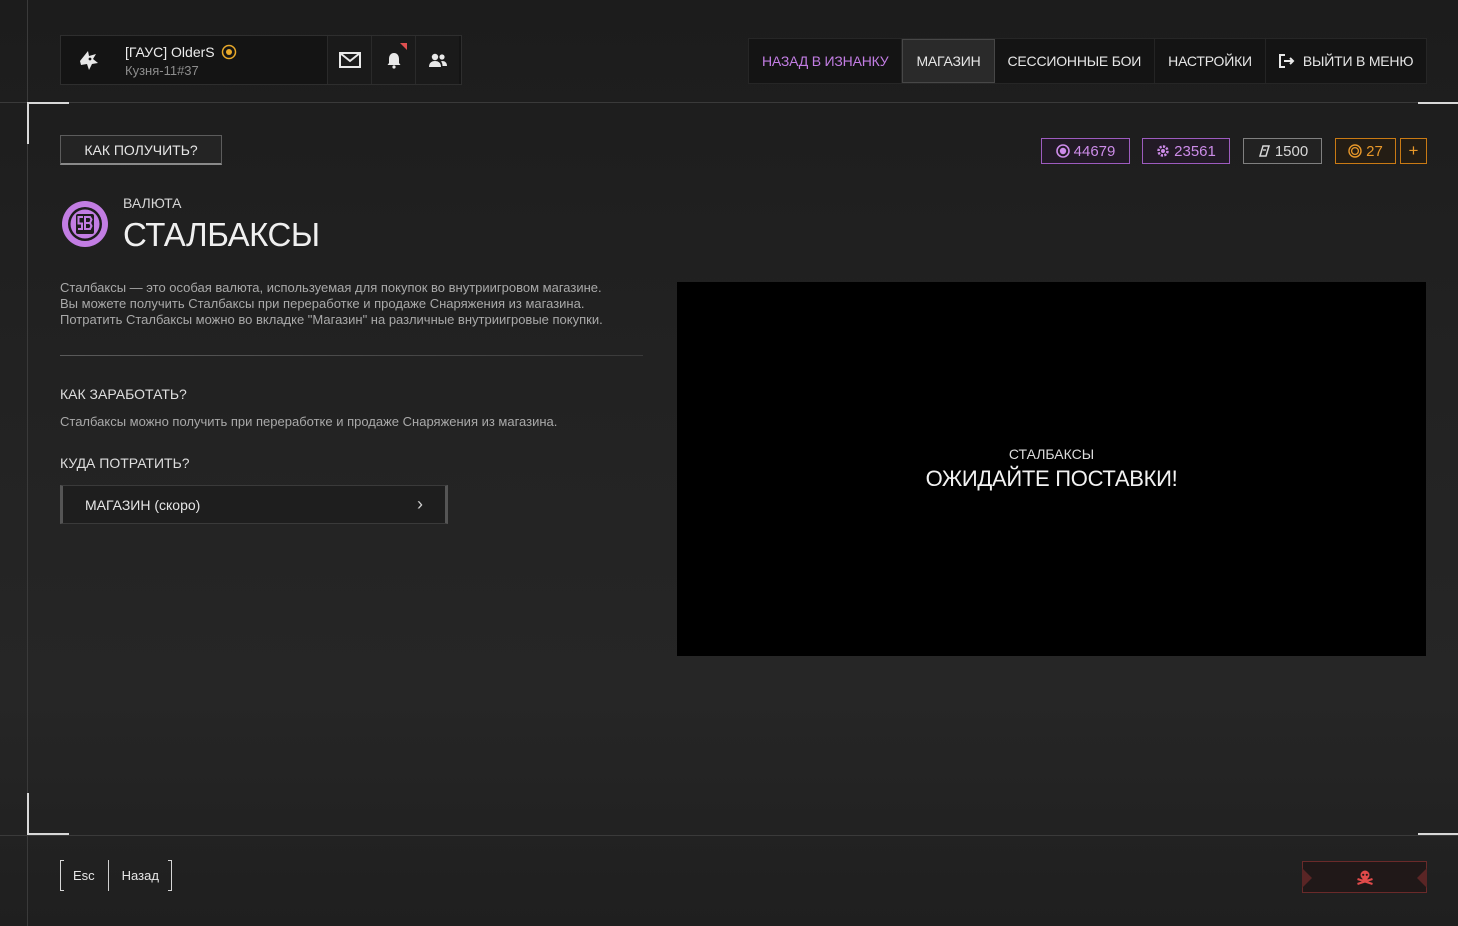 This screenshot has height=926, width=1458. I want to click on skull-crossbones-icon, so click(1364, 877).